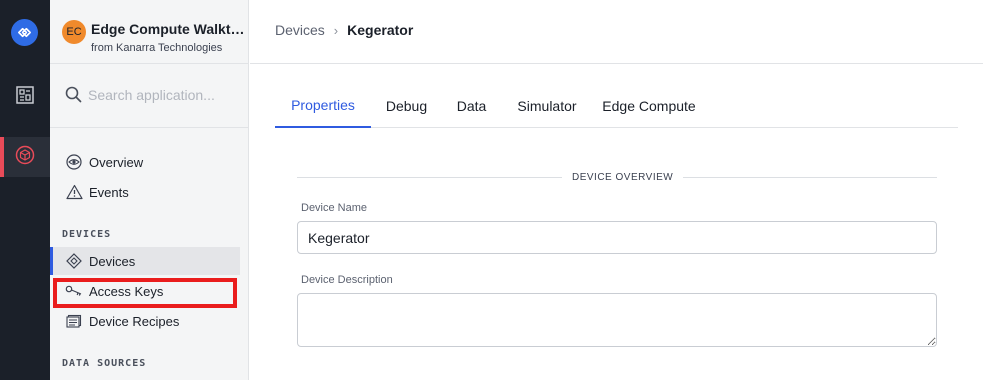 This screenshot has height=380, width=983. What do you see at coordinates (347, 280) in the screenshot?
I see `device-description-label: Device Description` at bounding box center [347, 280].